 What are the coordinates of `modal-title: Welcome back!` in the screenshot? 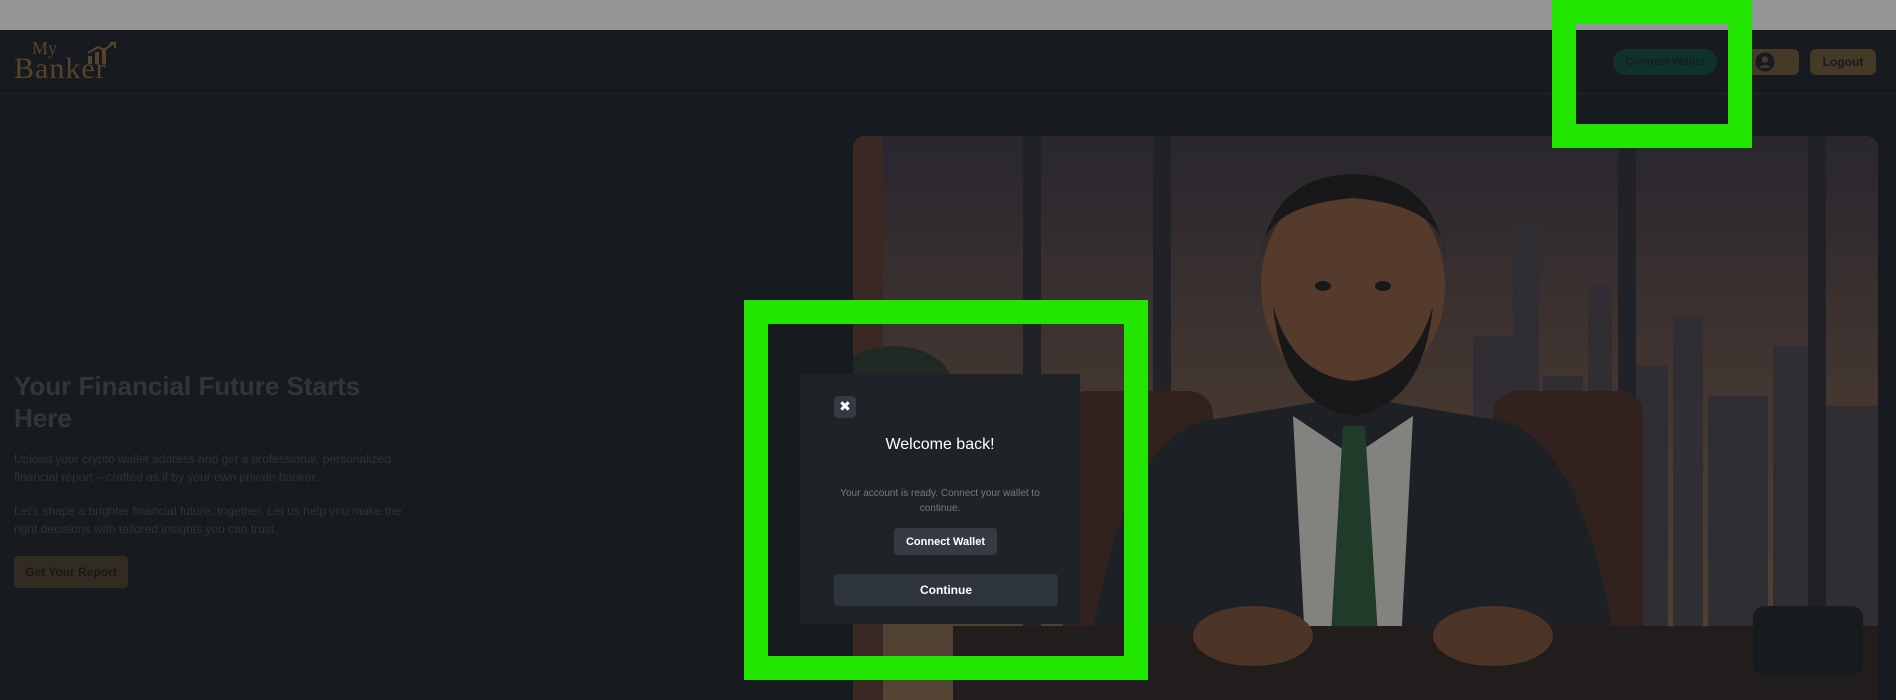 It's located at (940, 444).